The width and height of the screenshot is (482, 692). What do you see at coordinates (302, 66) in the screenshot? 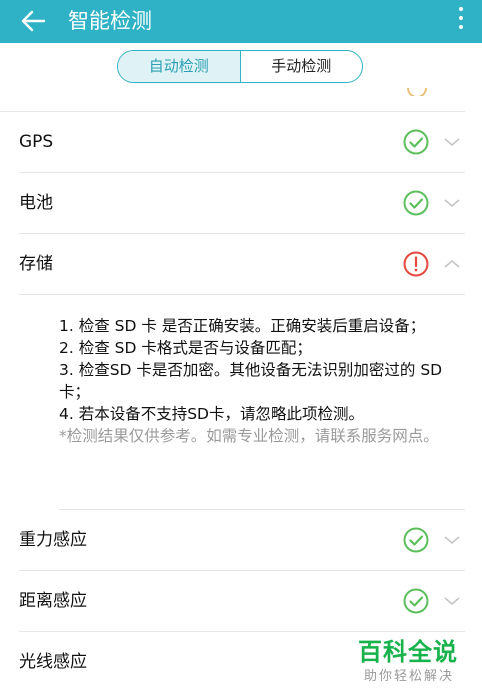
I see `tab-manual-detect: 手动检测` at bounding box center [302, 66].